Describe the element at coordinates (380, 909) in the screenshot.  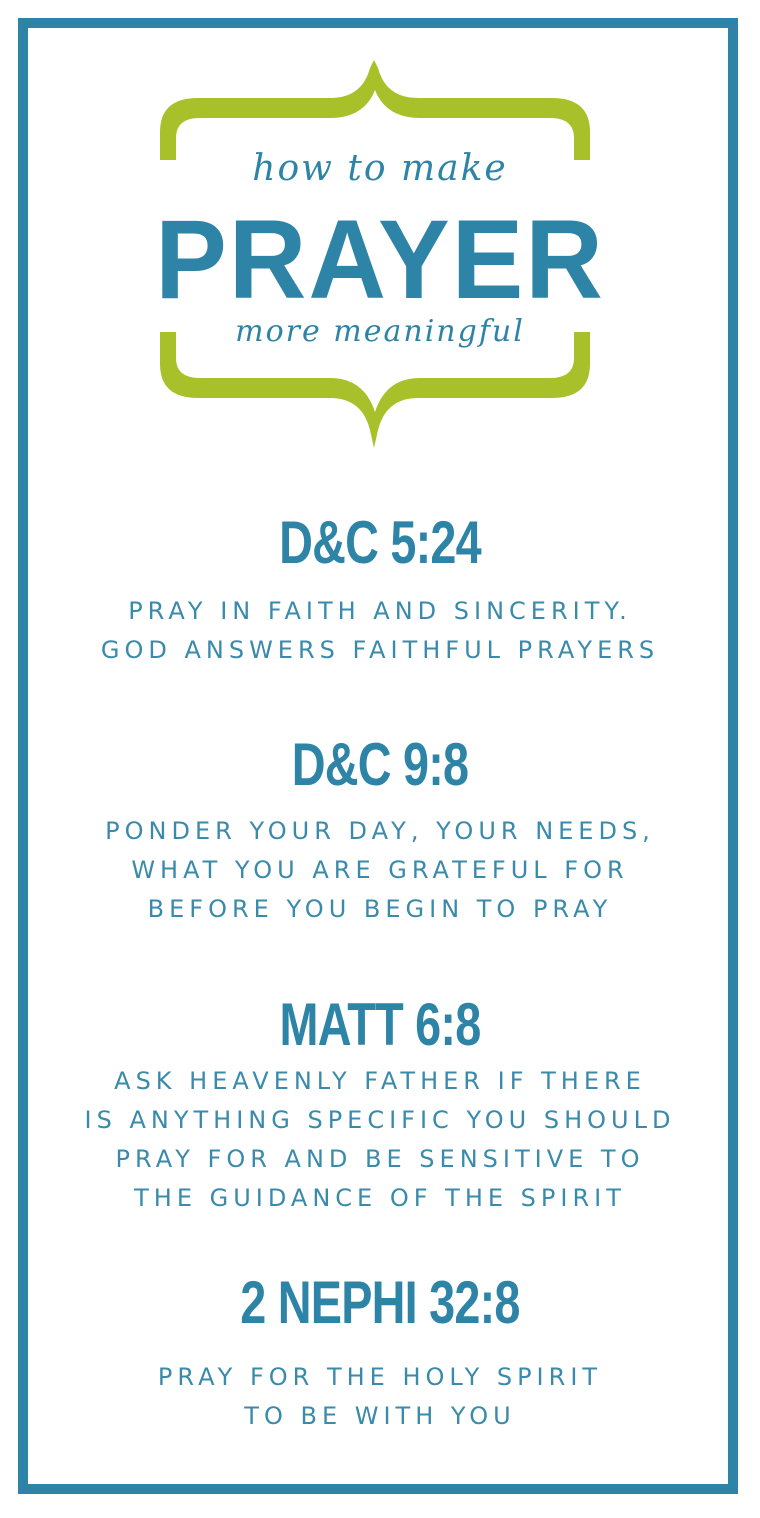
I see `description-line: BEFORE YOU BEGIN TO PRAY` at that location.